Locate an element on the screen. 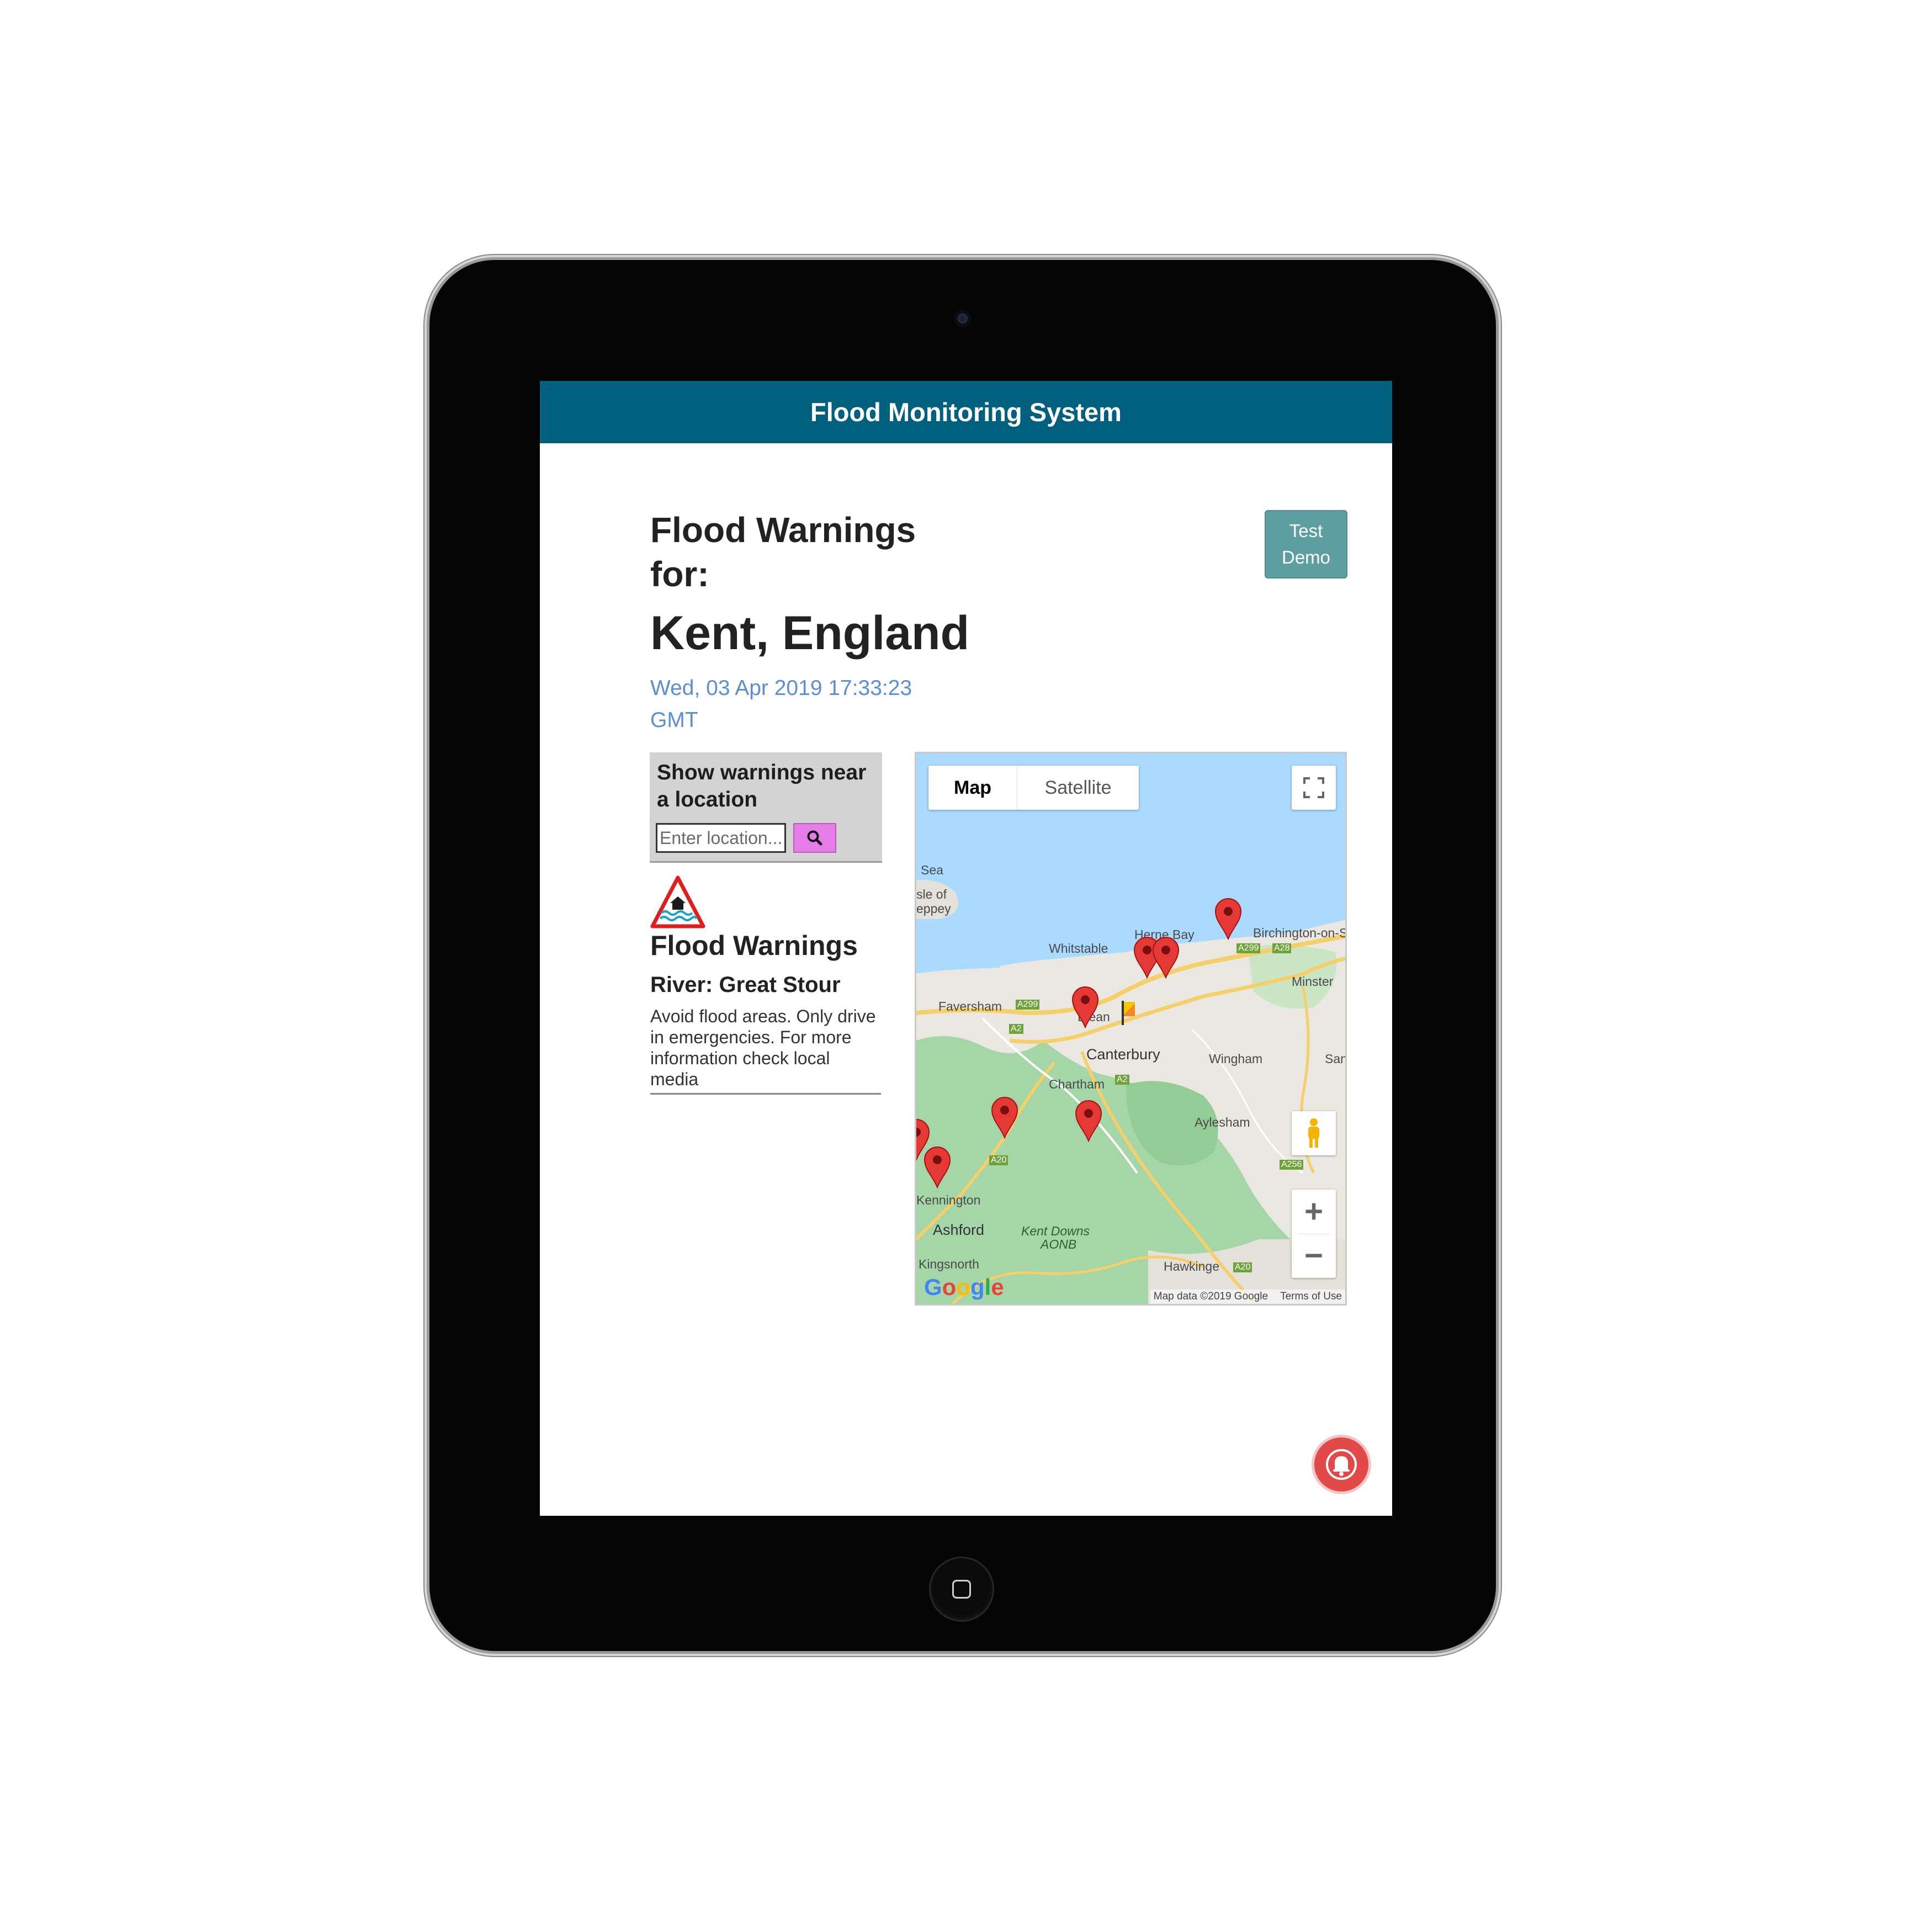 The width and height of the screenshot is (1932, 1932). home-square-icon is located at coordinates (962, 1590).